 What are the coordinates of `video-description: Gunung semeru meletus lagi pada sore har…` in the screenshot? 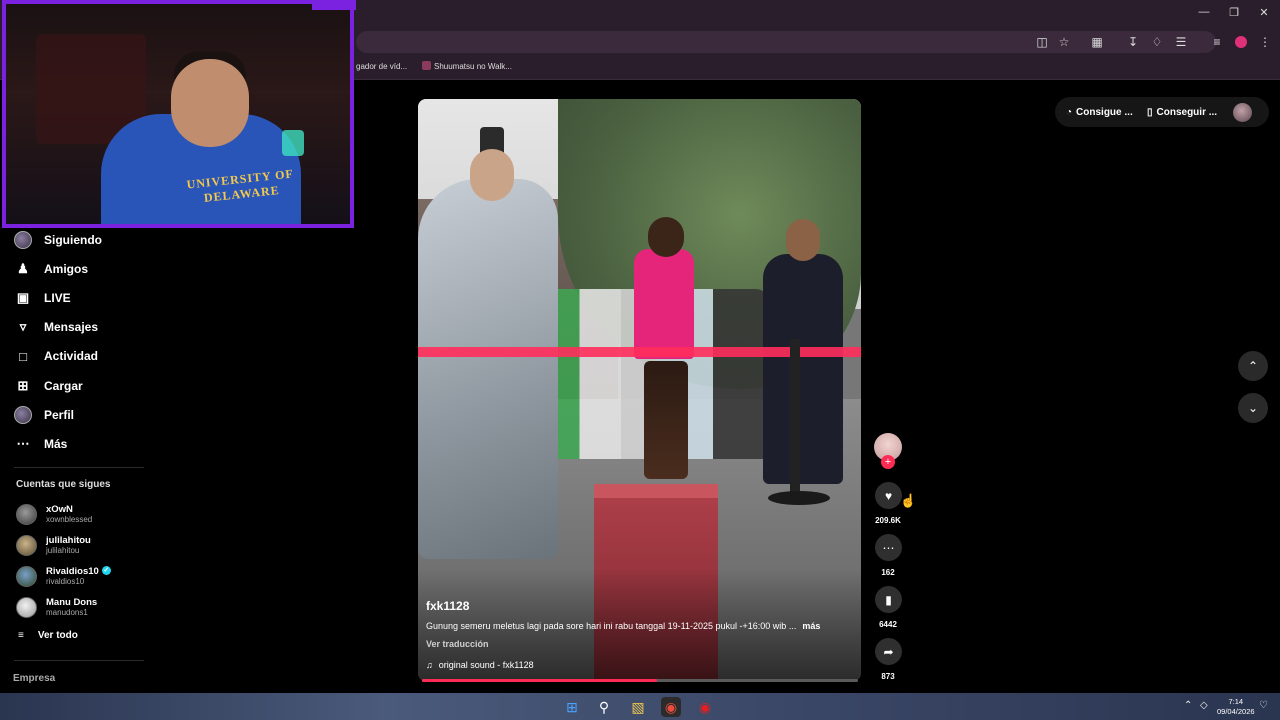 It's located at (641, 626).